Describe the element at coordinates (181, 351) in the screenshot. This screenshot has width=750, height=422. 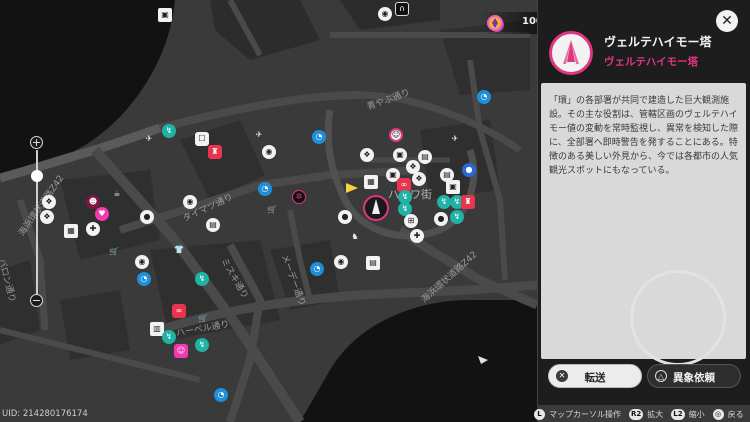
I see `bangboo-marker: ☺` at that location.